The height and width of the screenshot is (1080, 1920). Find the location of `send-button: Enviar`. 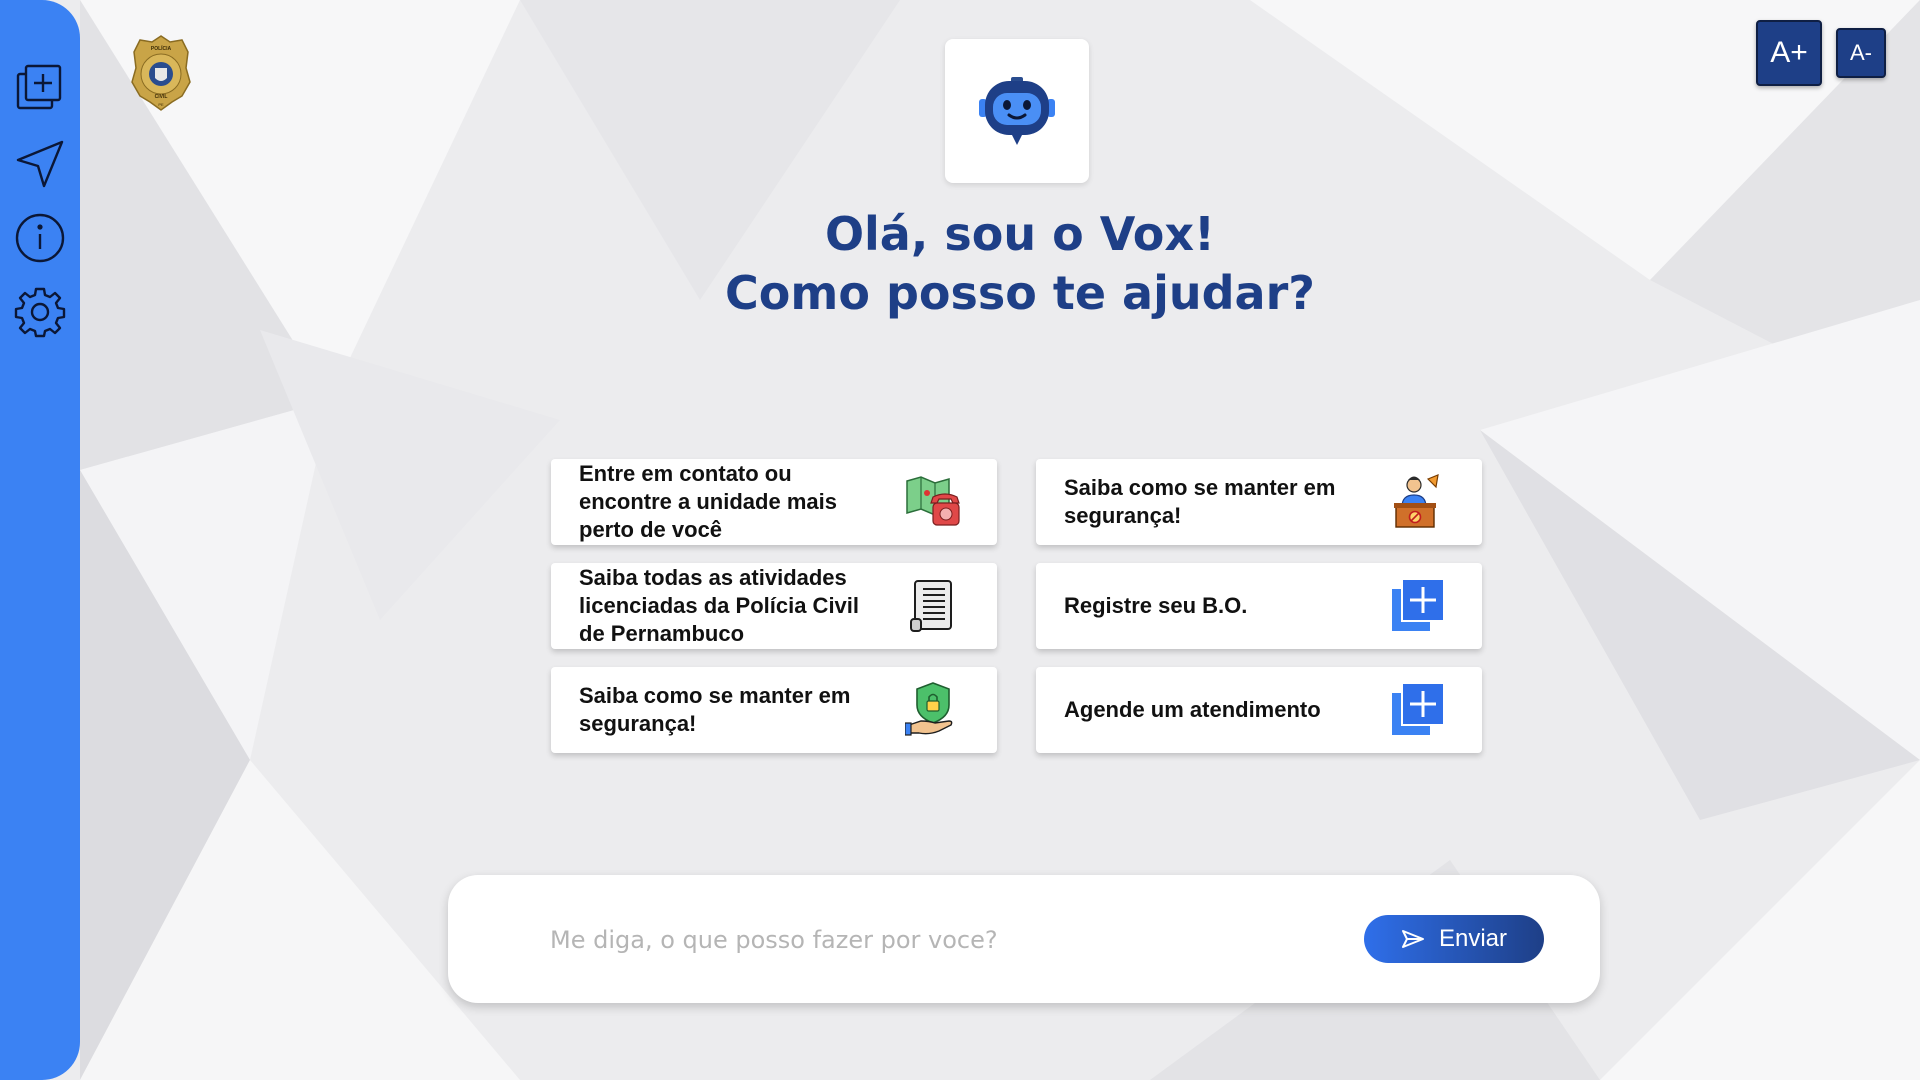

send-button: Enviar is located at coordinates (1454, 939).